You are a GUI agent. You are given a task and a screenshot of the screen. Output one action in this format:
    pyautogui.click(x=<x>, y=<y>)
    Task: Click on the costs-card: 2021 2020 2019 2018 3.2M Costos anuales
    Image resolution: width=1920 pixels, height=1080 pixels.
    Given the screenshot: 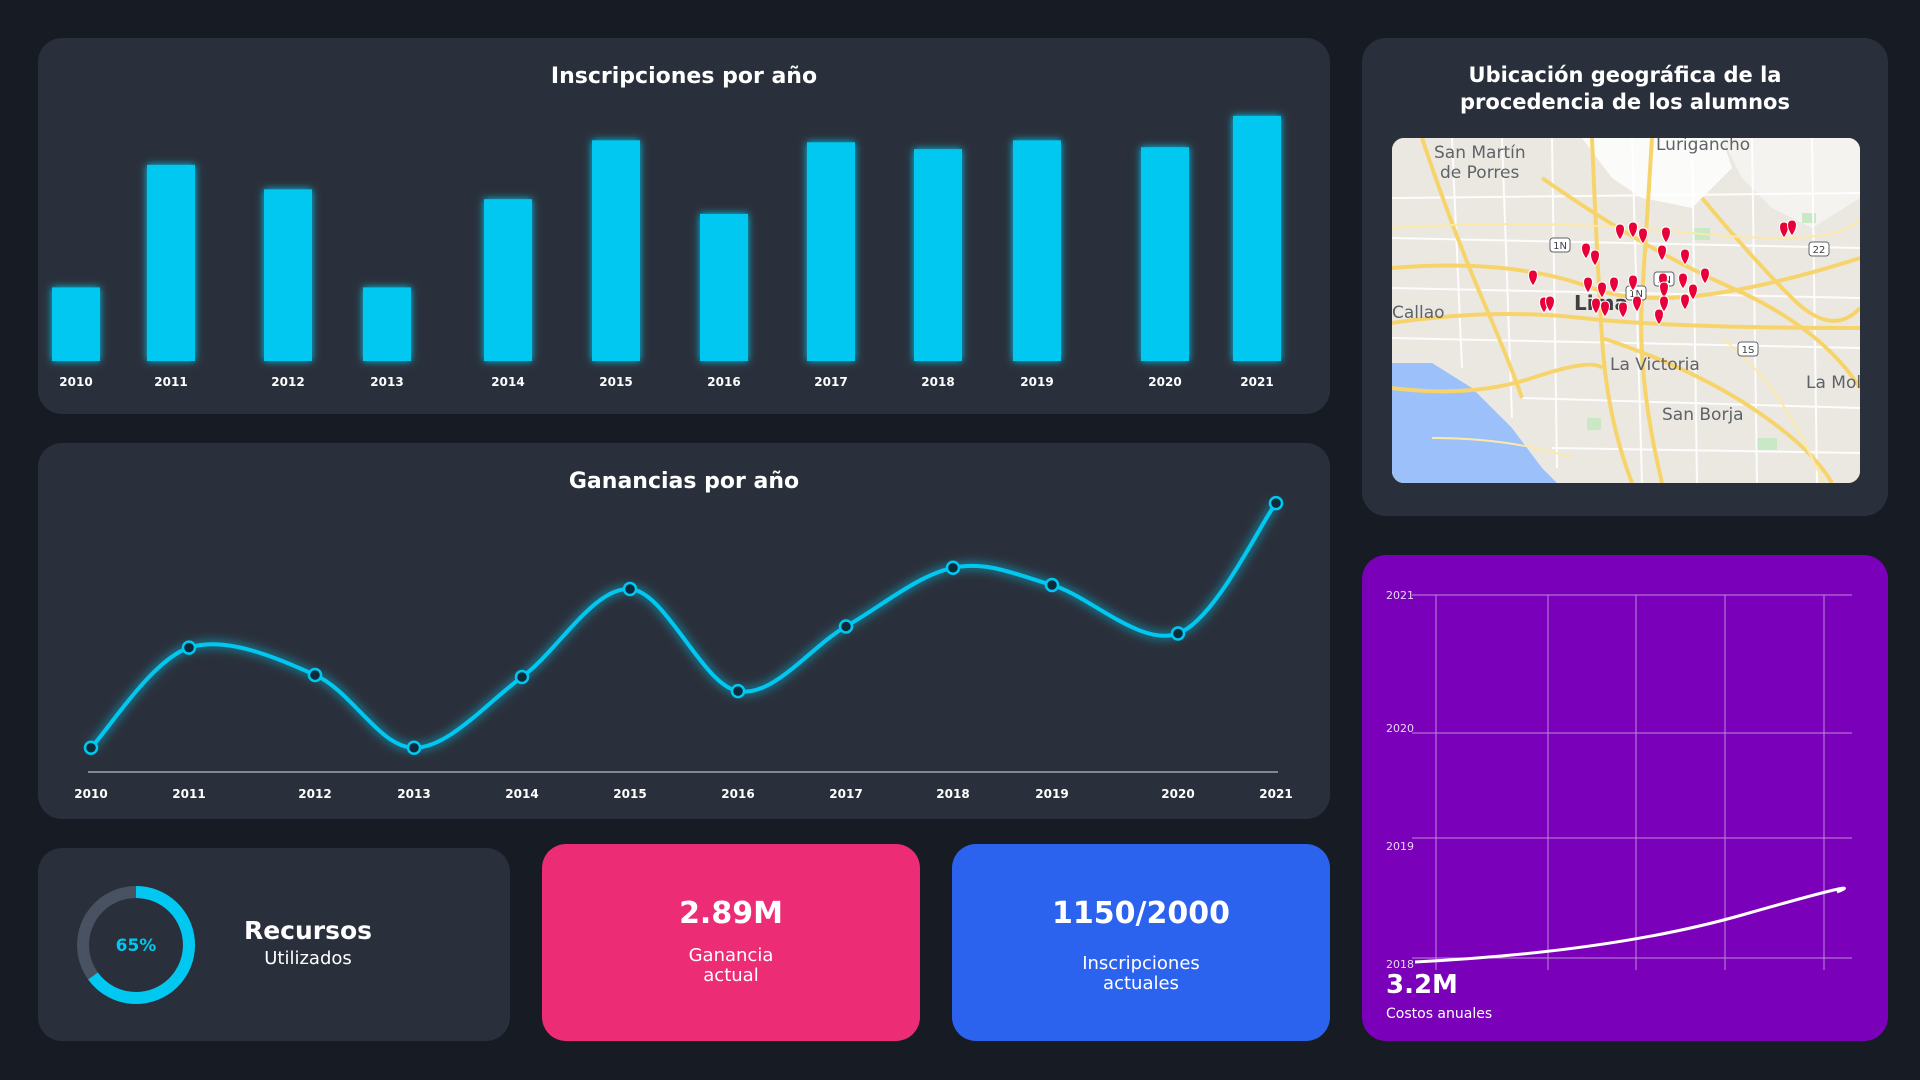 What is the action you would take?
    pyautogui.click(x=1625, y=798)
    